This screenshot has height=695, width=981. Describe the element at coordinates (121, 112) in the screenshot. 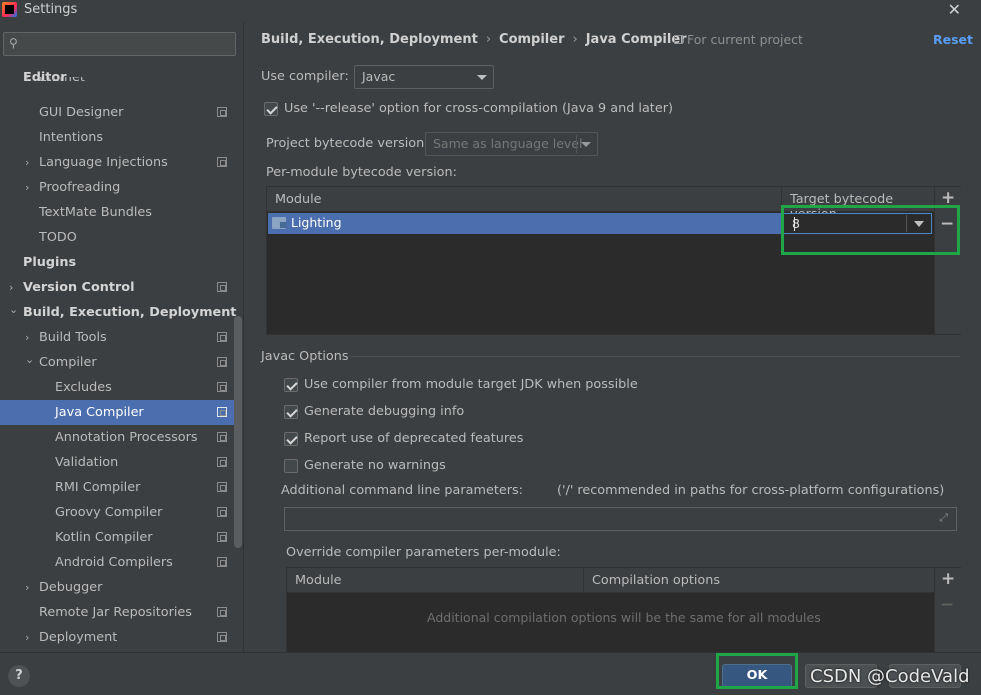

I see `sidebar-item-gui-designer: GUI Designer` at that location.